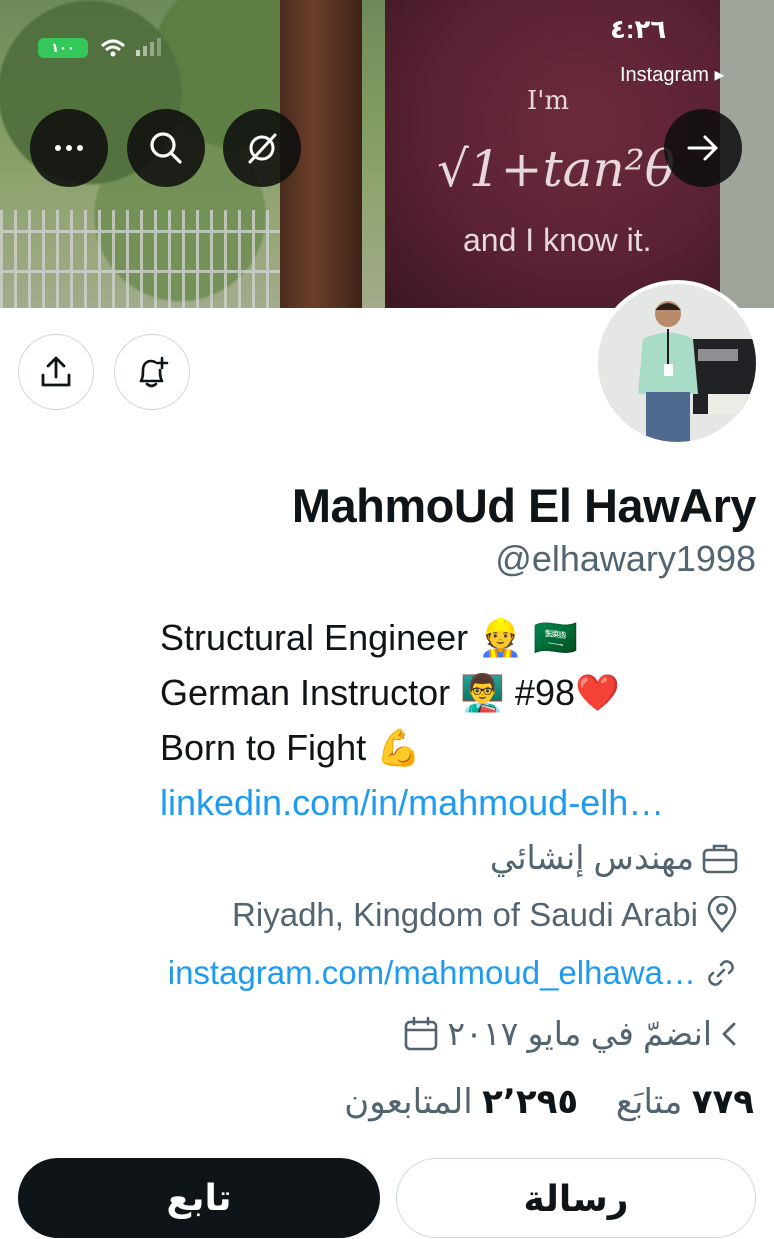  I want to click on grok-button, so click(262, 148).